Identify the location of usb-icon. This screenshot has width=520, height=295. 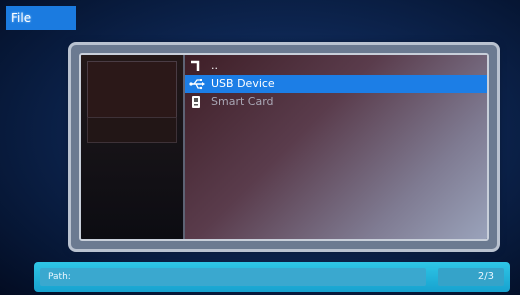
(197, 84).